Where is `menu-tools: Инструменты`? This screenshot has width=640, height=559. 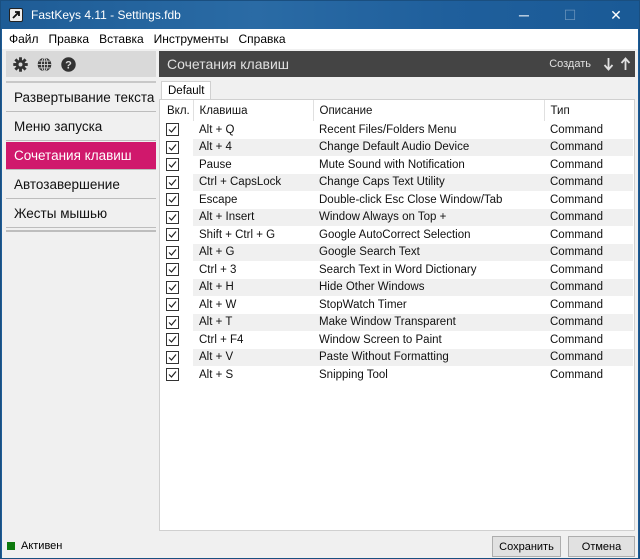
menu-tools: Инструменты is located at coordinates (191, 39).